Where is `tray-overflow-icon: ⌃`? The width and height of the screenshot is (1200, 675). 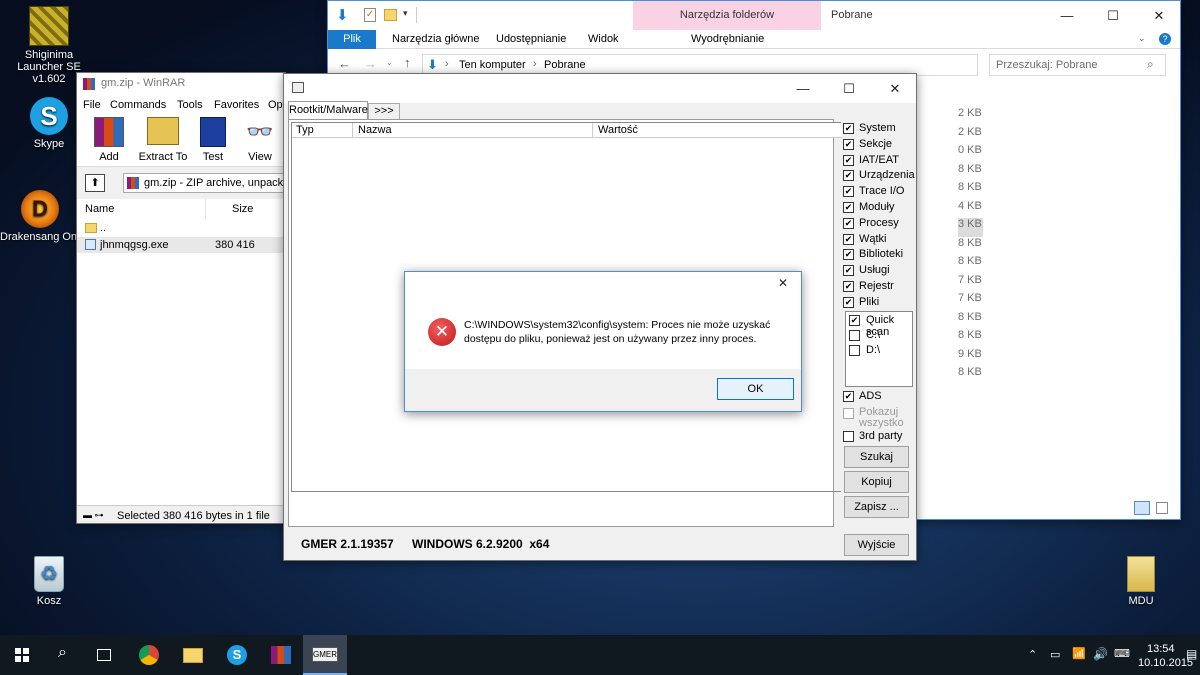
tray-overflow-icon: ⌃ is located at coordinates (1032, 654).